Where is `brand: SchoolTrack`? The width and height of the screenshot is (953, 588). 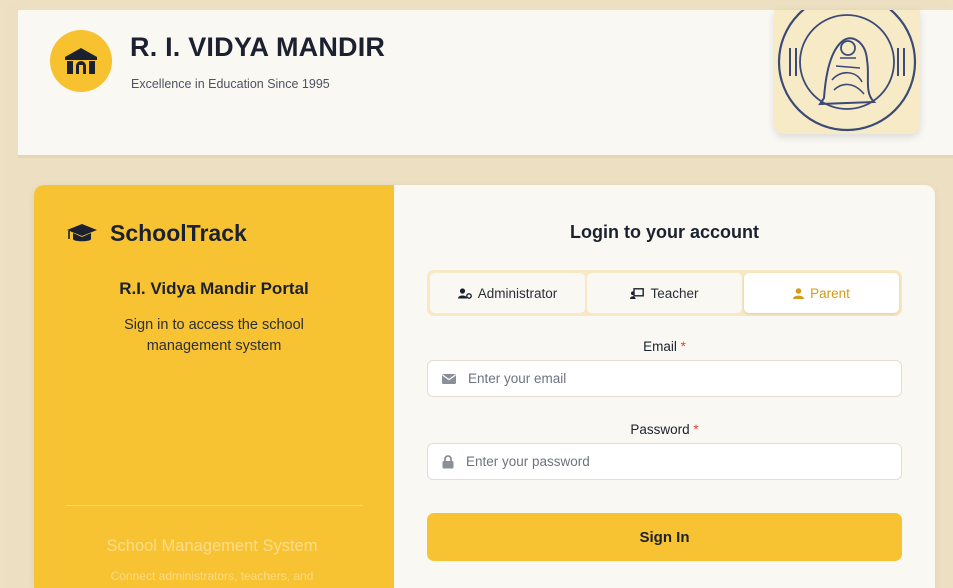
brand: SchoolTrack is located at coordinates (156, 233).